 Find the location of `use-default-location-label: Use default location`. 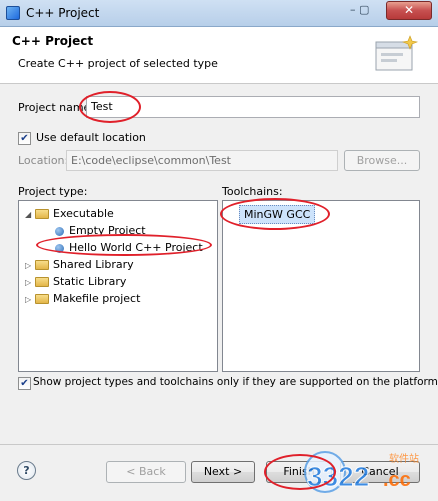

use-default-location-label: Use default location is located at coordinates (91, 137).